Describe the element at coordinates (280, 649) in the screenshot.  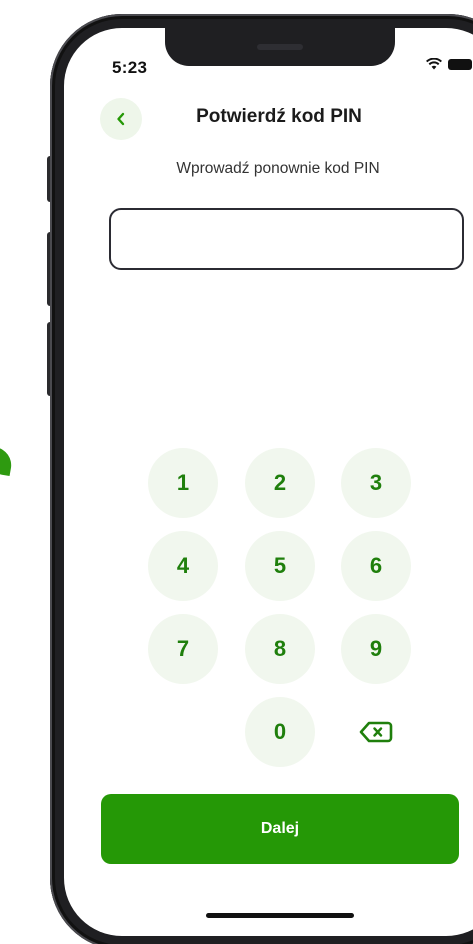
I see `keypad-key-8: 8` at that location.